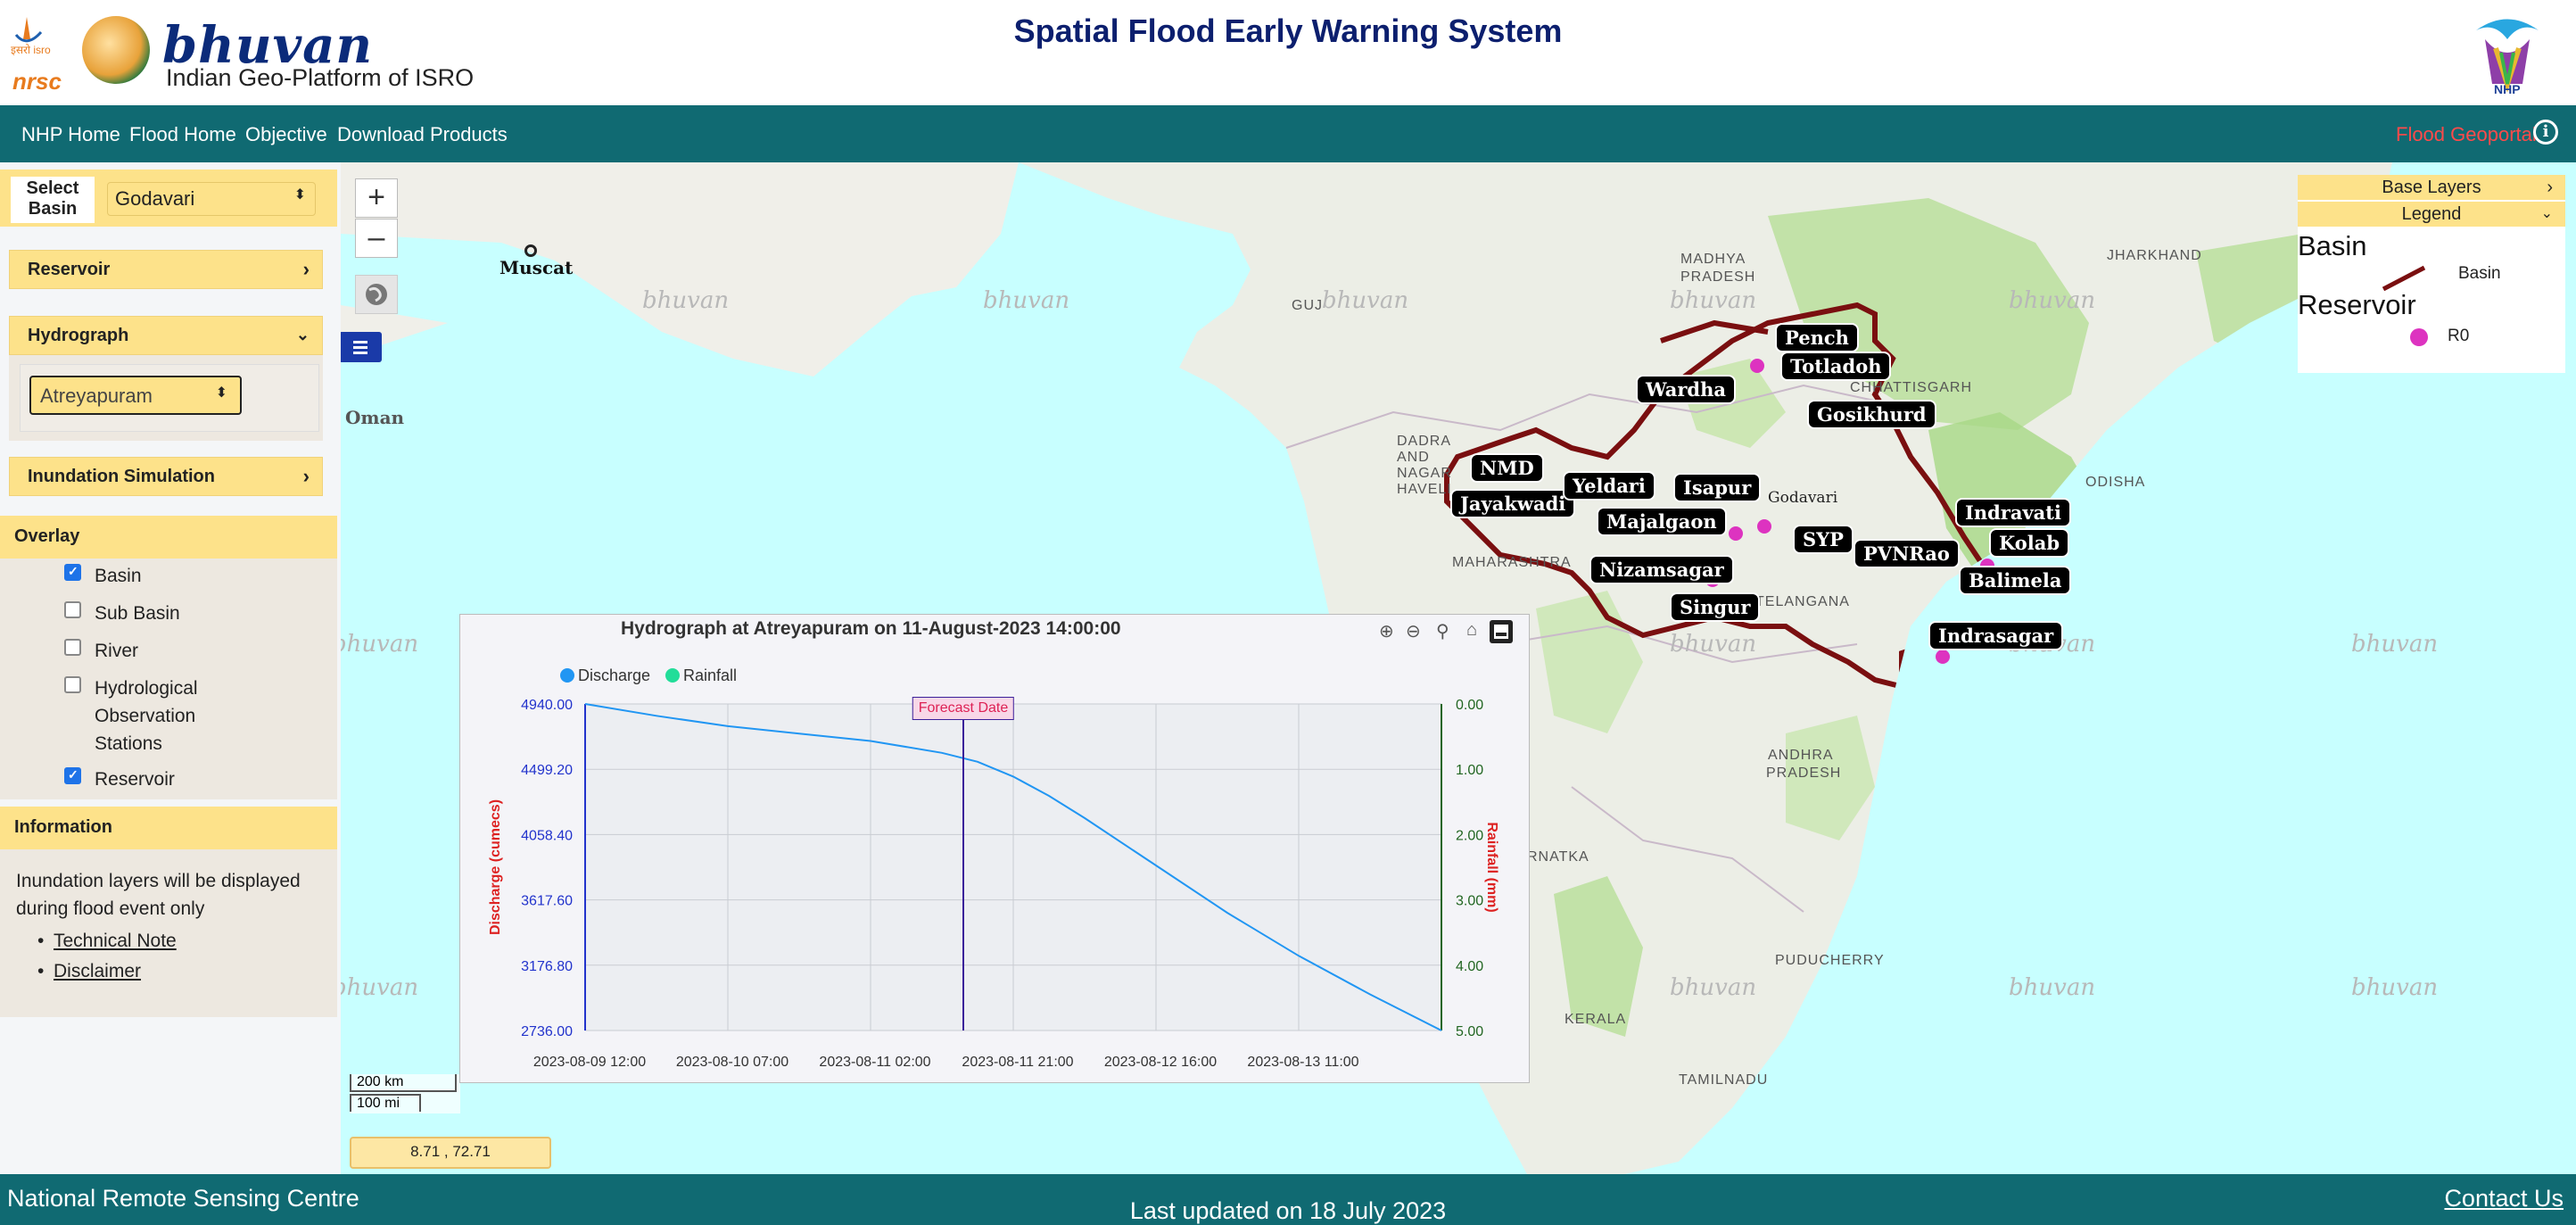  What do you see at coordinates (1470, 705) in the screenshot?
I see `y2-tick-label: 0.00` at bounding box center [1470, 705].